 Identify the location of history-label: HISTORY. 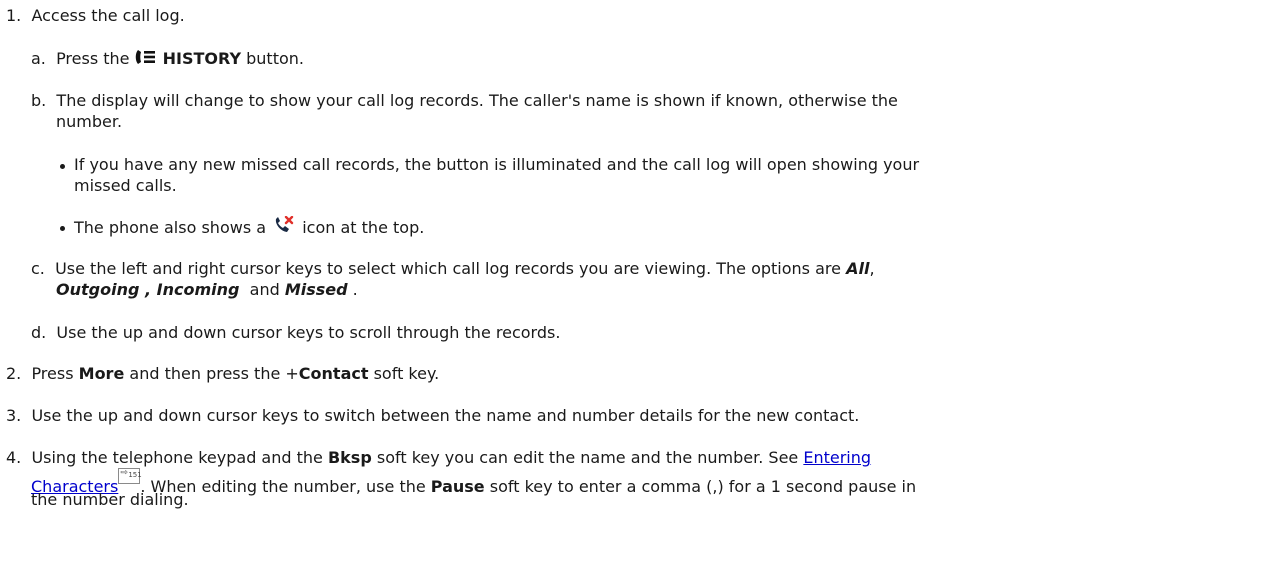
(202, 58).